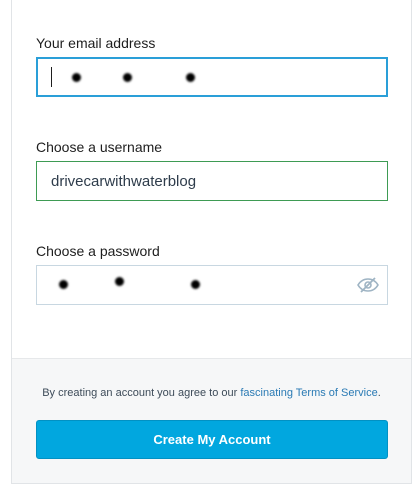  Describe the element at coordinates (96, 43) in the screenshot. I see `email-label: Your email address` at that location.